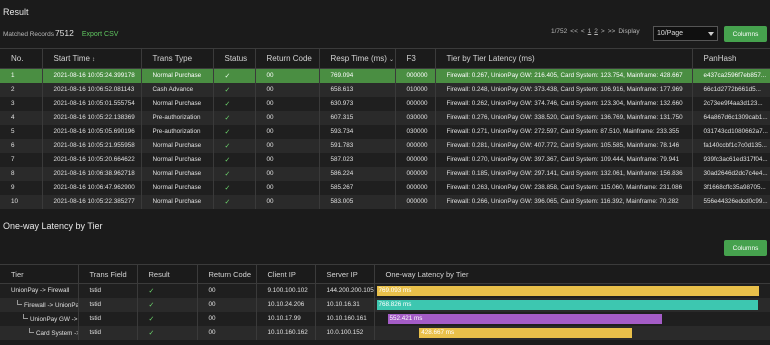 This screenshot has width=770, height=345. I want to click on latency-bar: 769.093 ms, so click(567, 291).